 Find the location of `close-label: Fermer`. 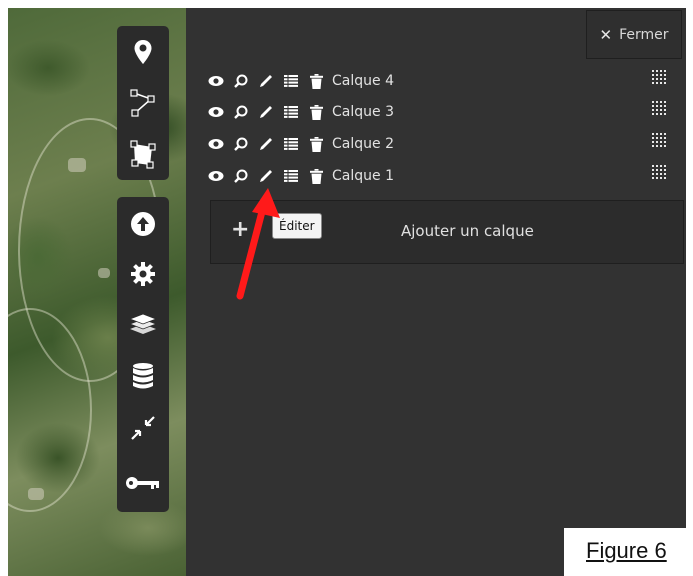

close-label: Fermer is located at coordinates (644, 34).